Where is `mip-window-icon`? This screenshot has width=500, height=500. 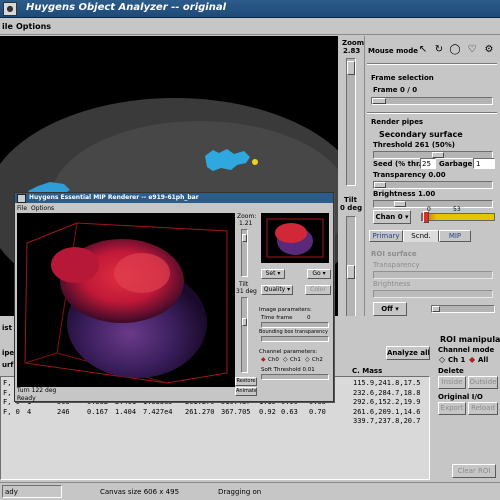
mip-window-icon is located at coordinates (21, 198).